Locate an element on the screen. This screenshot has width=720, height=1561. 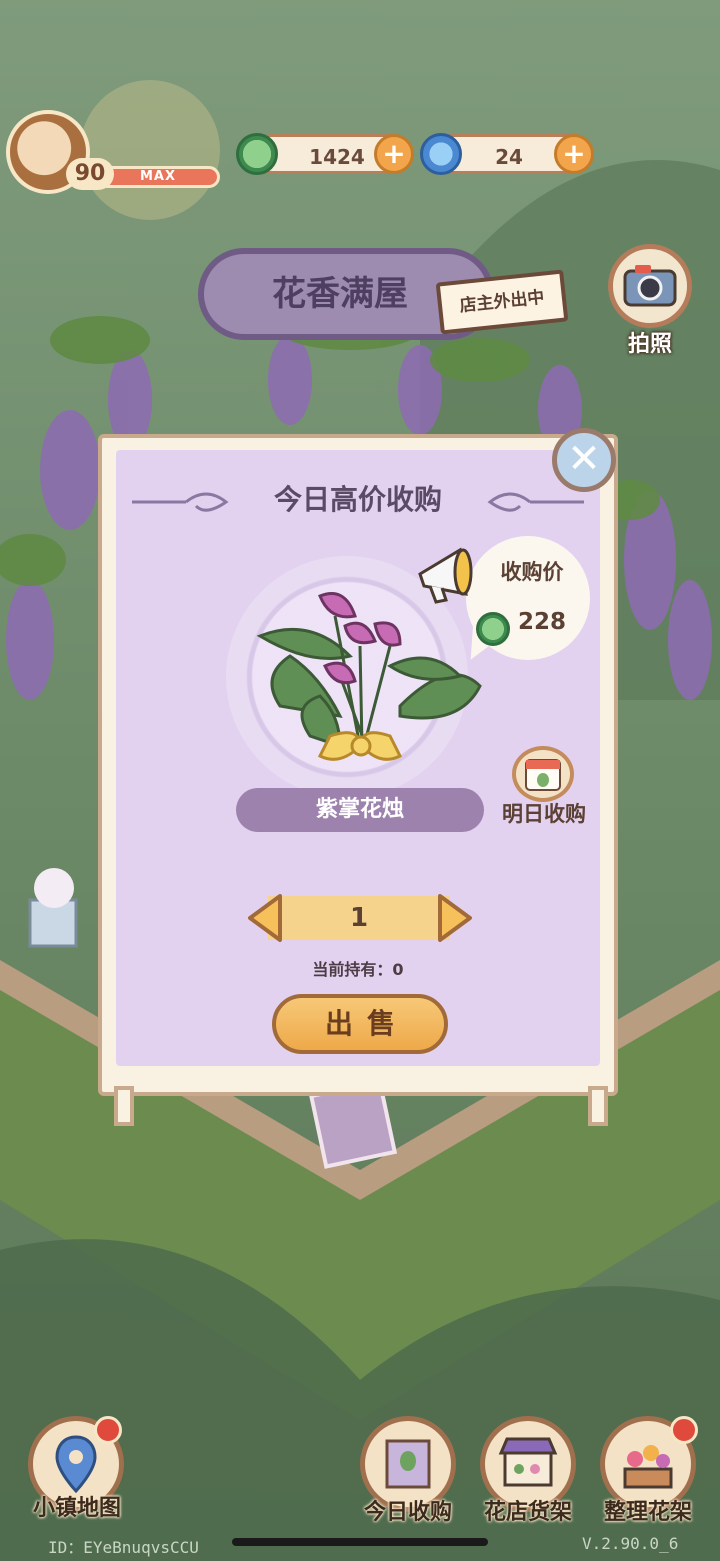
board-leg-left is located at coordinates (124, 1106).